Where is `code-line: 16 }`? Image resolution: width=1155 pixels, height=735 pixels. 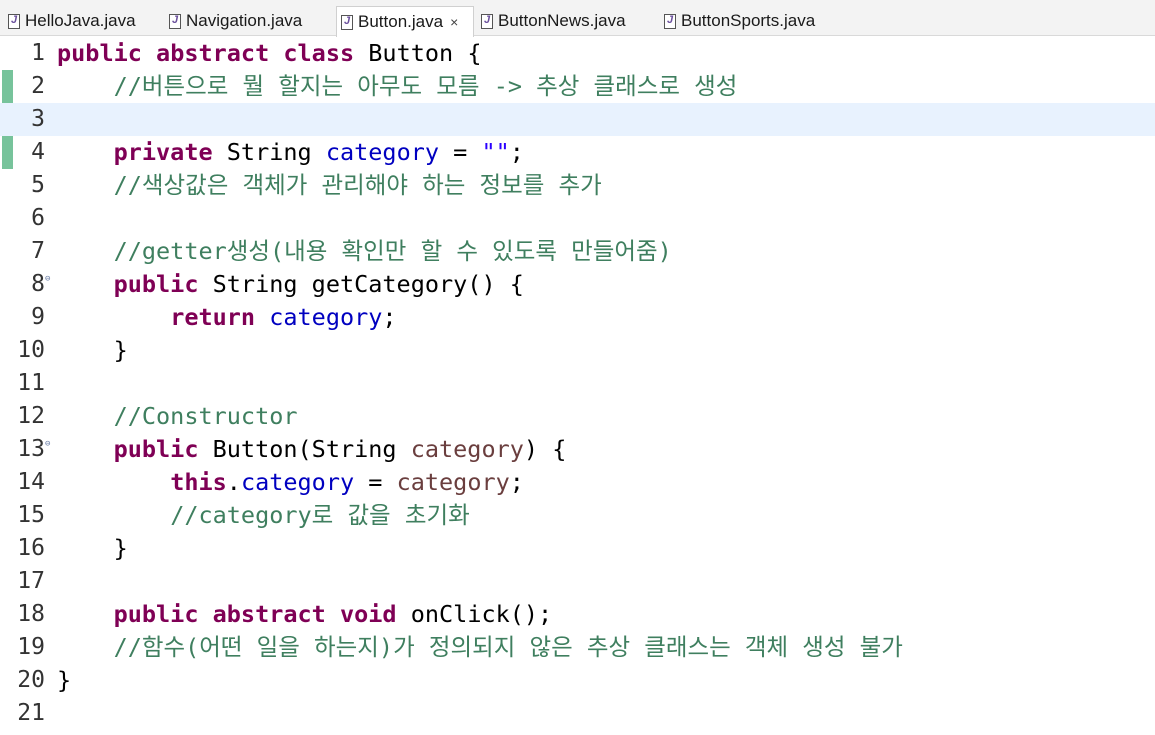 code-line: 16 } is located at coordinates (577, 548).